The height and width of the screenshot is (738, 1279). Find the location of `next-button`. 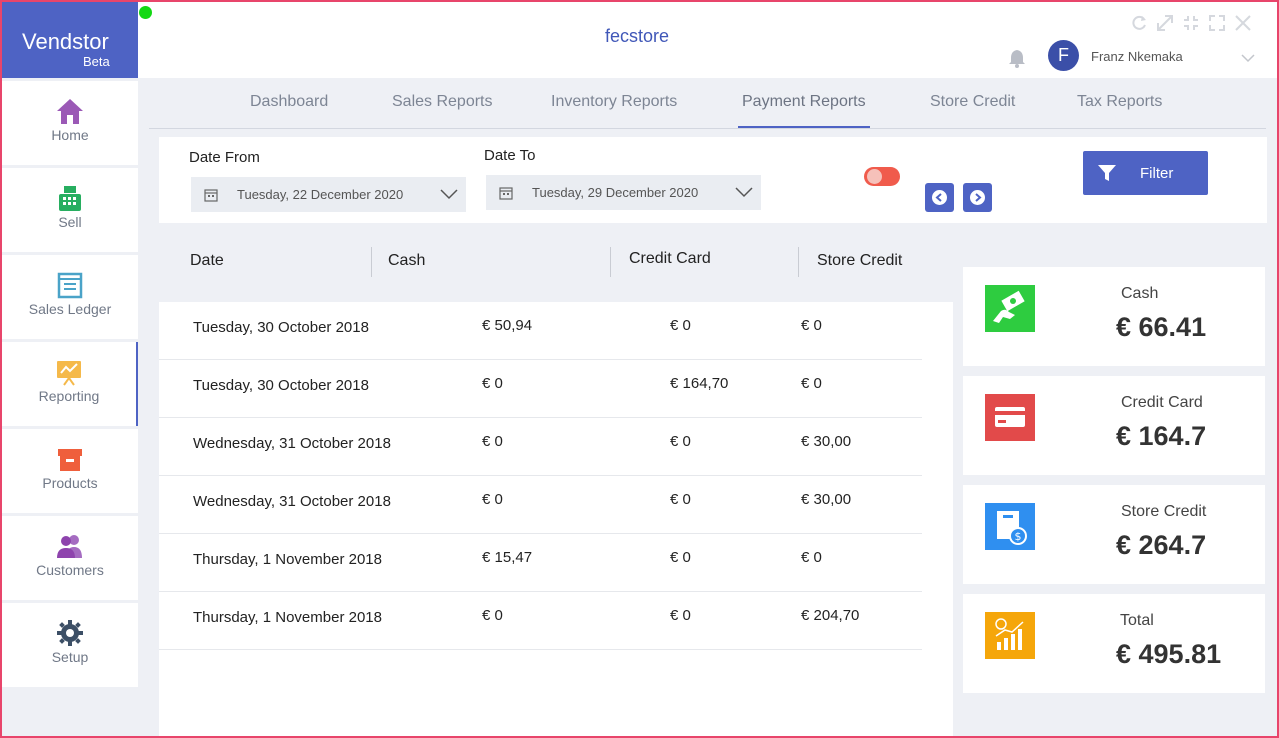

next-button is located at coordinates (977, 197).